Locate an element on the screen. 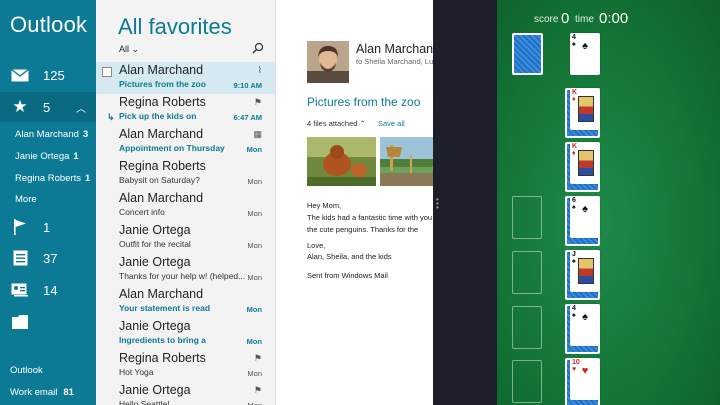 This screenshot has height=405, width=720. select-checkbox is located at coordinates (107, 72).